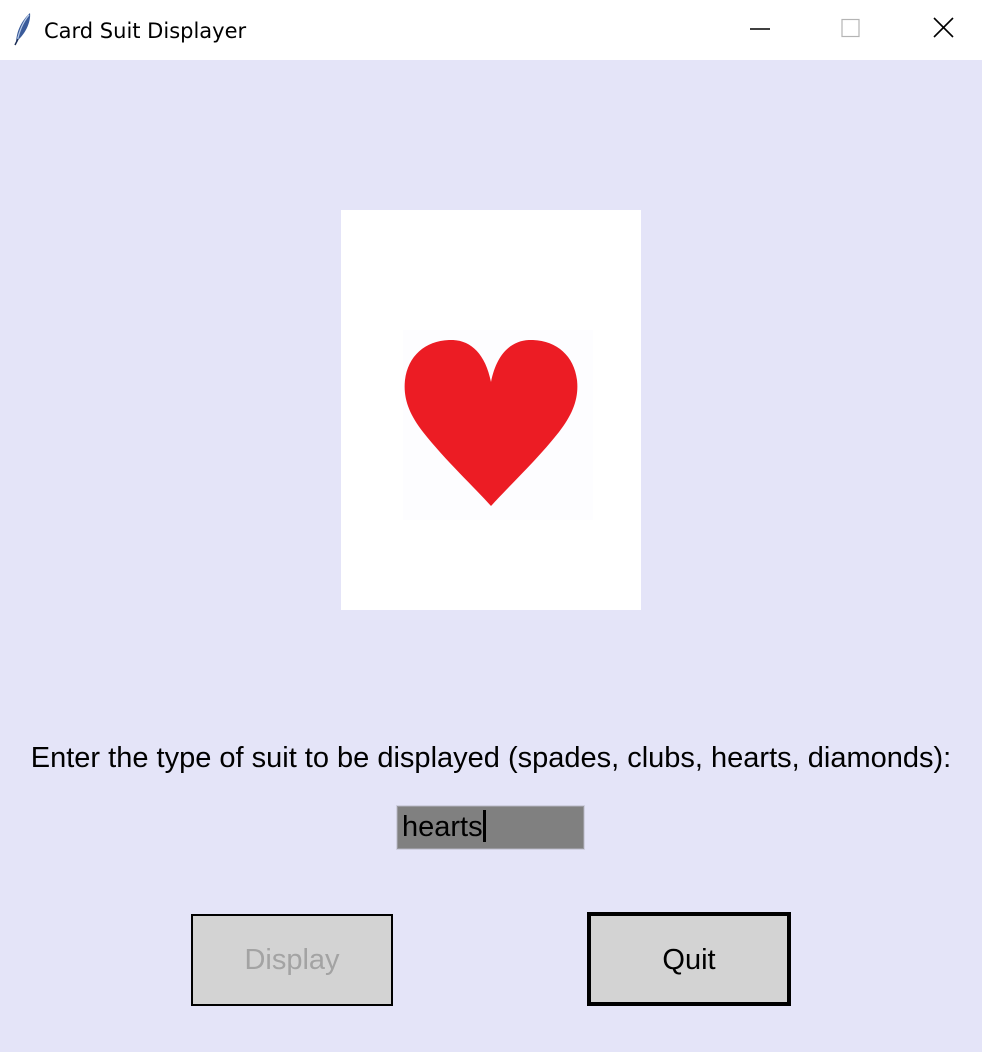 The height and width of the screenshot is (1052, 982). I want to click on suit-input: hearts, so click(490, 827).